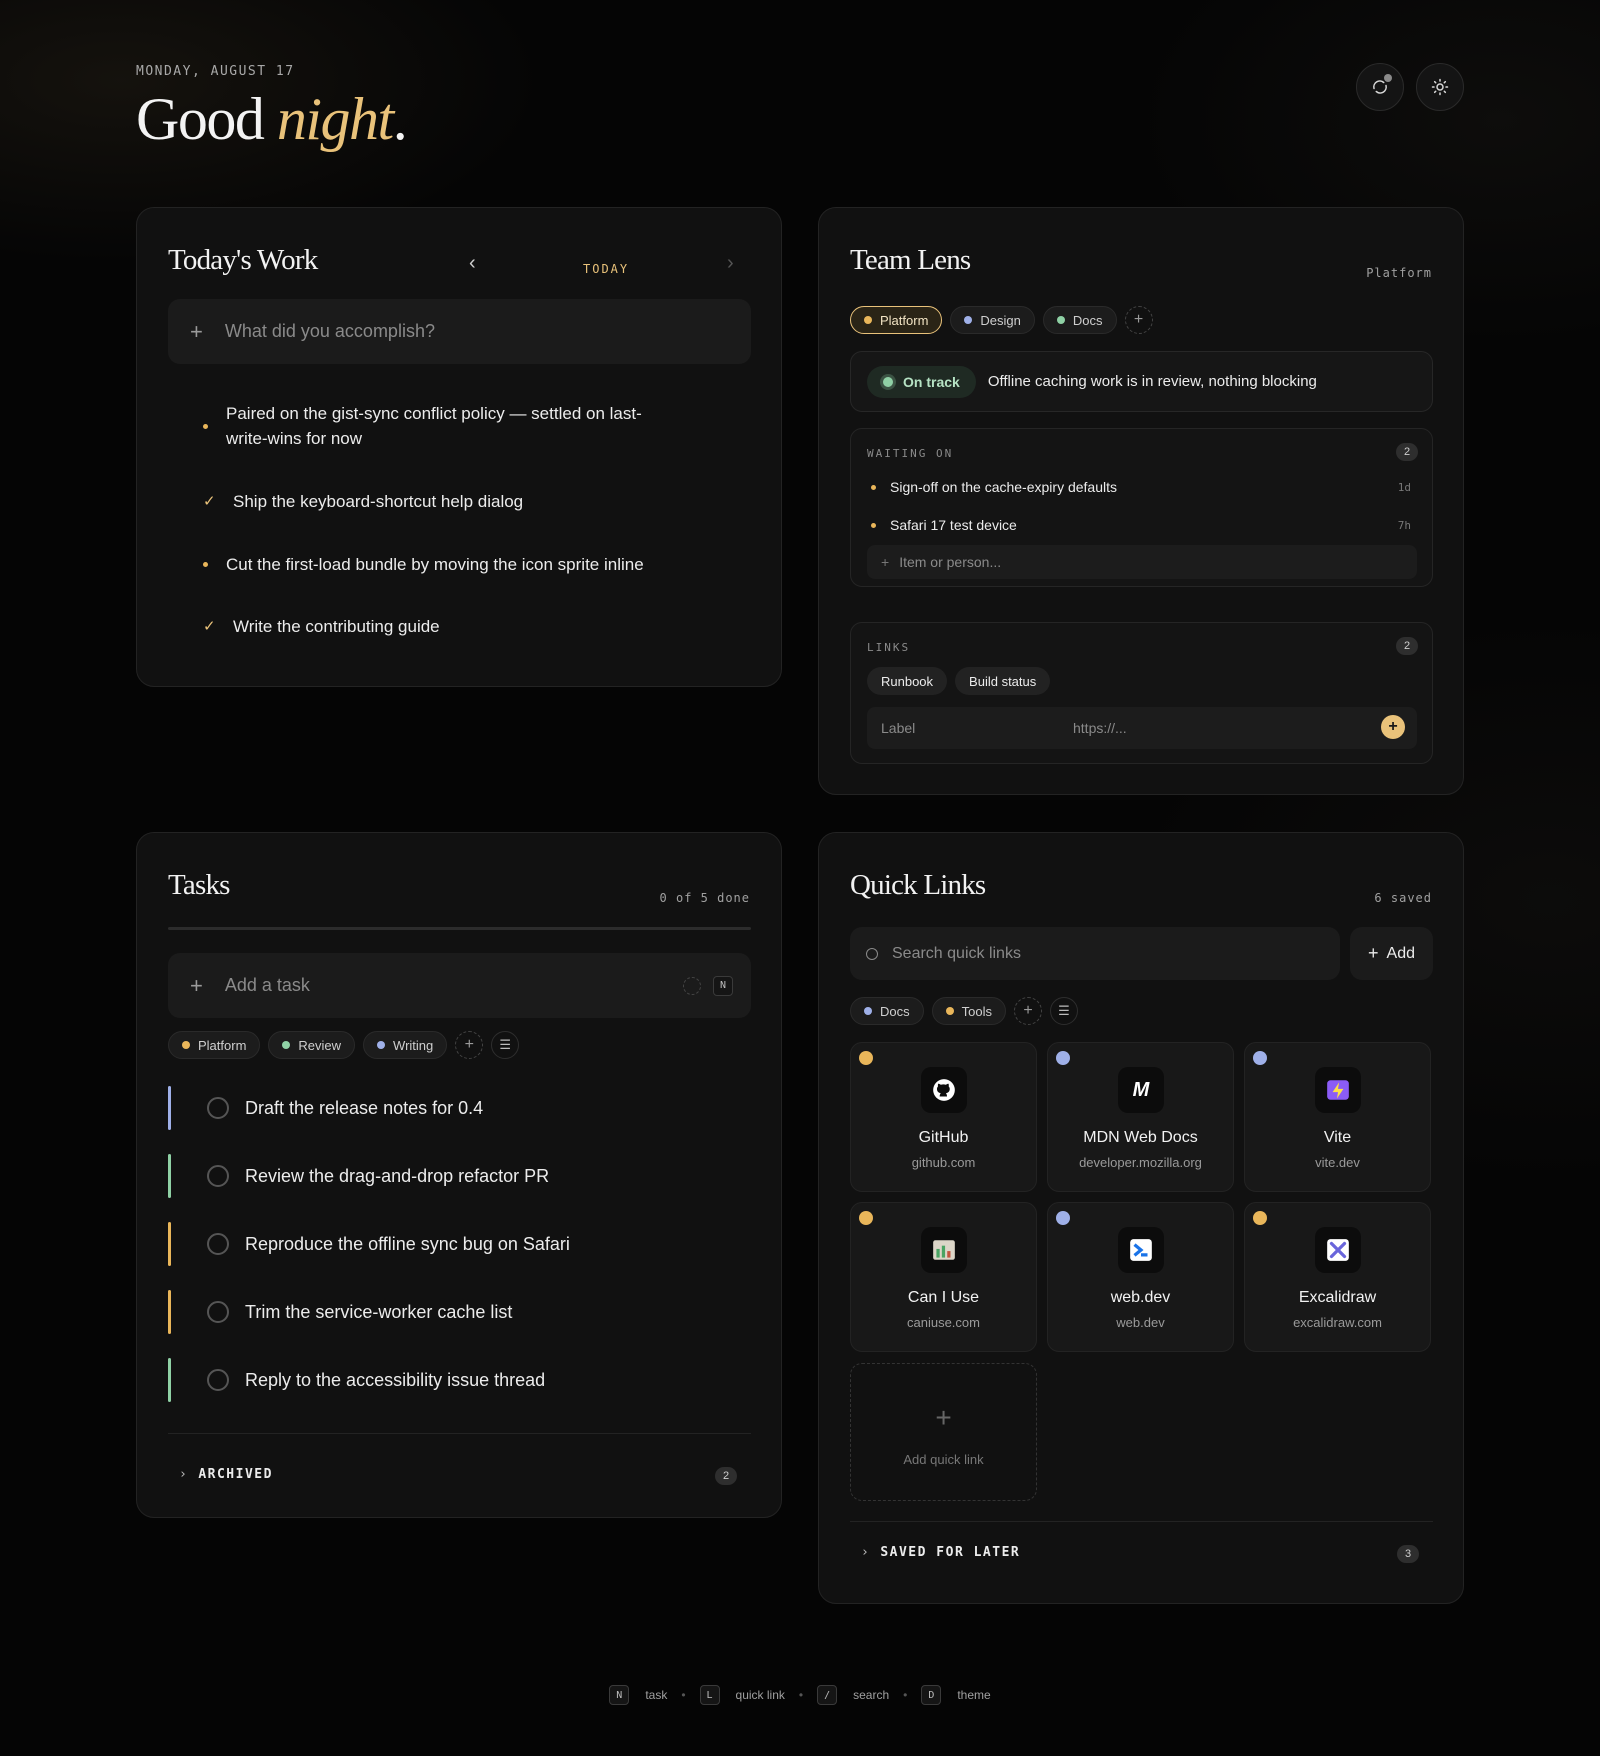  What do you see at coordinates (827, 1695) in the screenshot?
I see `shortcut-key: /` at bounding box center [827, 1695].